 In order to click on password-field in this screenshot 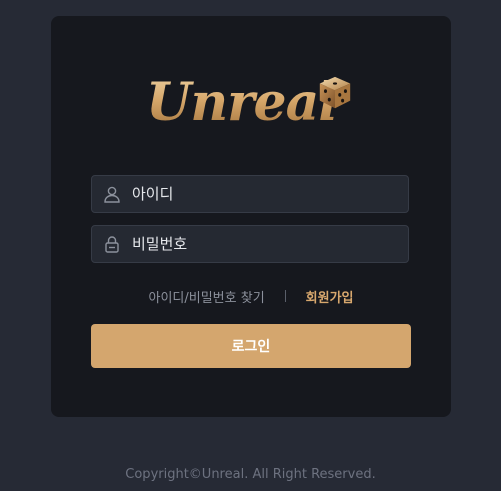, I will do `click(250, 244)`.